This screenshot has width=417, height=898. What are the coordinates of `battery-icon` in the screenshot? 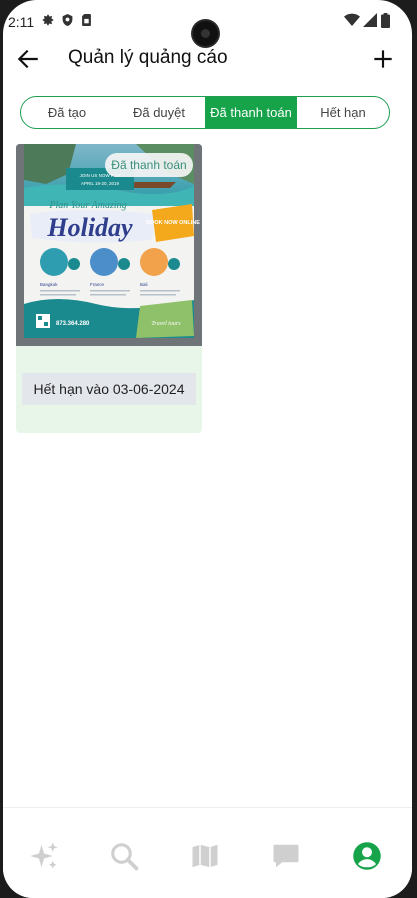 It's located at (385, 20).